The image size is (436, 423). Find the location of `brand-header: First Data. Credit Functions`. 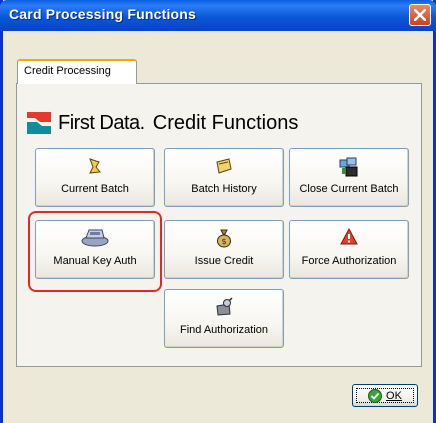

brand-header: First Data. Credit Functions is located at coordinates (162, 123).